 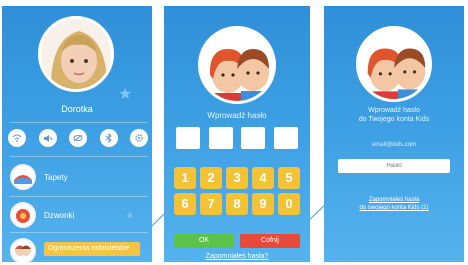 What do you see at coordinates (42, 215) in the screenshot?
I see `menu-item-ringtones: Dzwonki` at bounding box center [42, 215].